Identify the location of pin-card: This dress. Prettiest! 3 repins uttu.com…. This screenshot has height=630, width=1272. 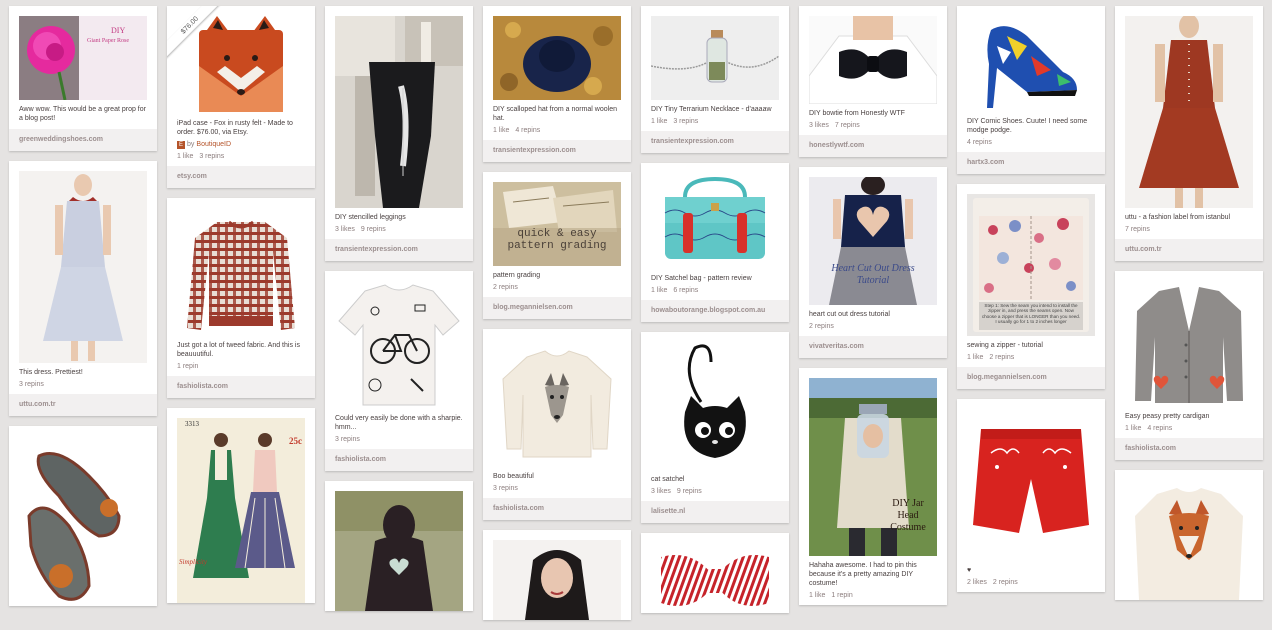
(83, 288).